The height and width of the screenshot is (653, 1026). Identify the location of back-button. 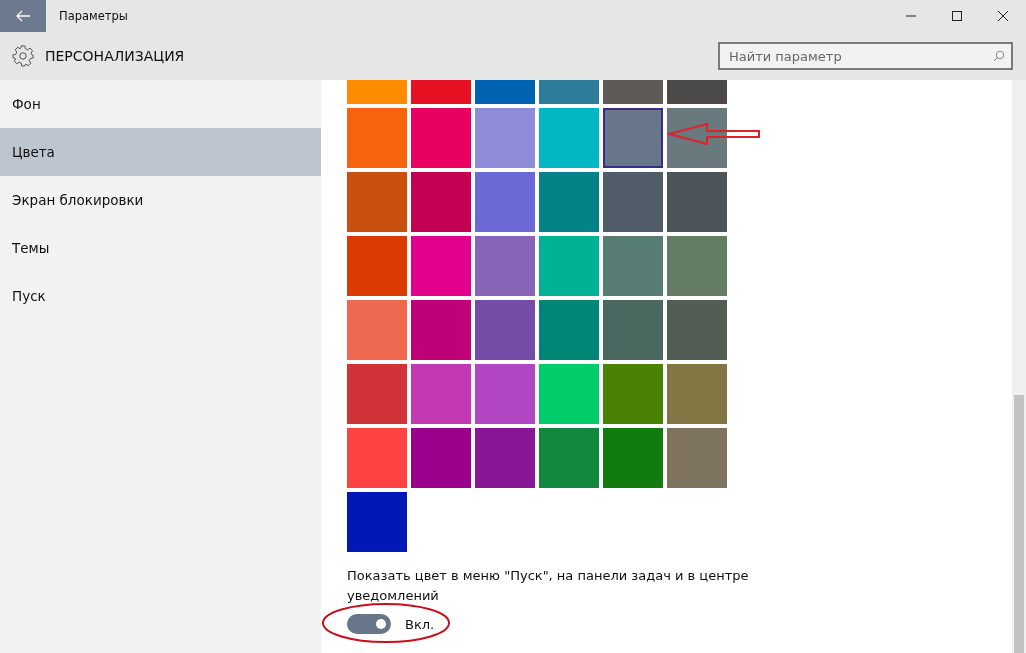
(23, 16).